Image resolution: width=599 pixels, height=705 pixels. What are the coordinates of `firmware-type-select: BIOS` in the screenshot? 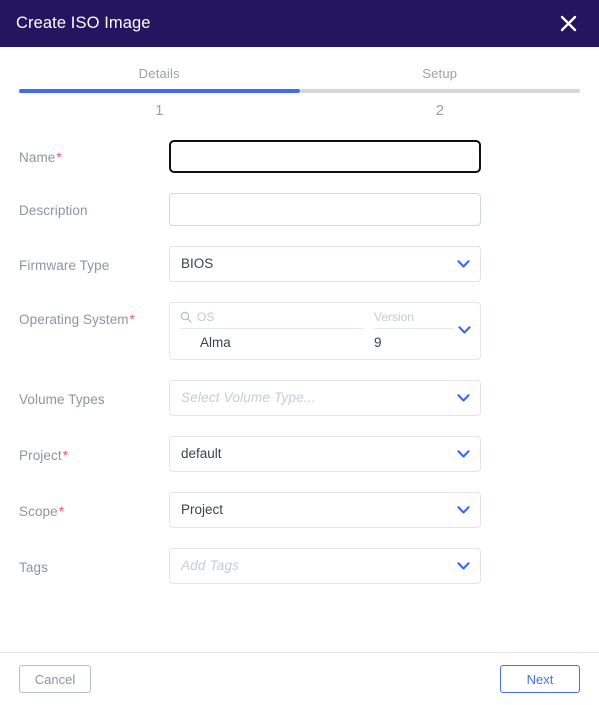 It's located at (325, 264).